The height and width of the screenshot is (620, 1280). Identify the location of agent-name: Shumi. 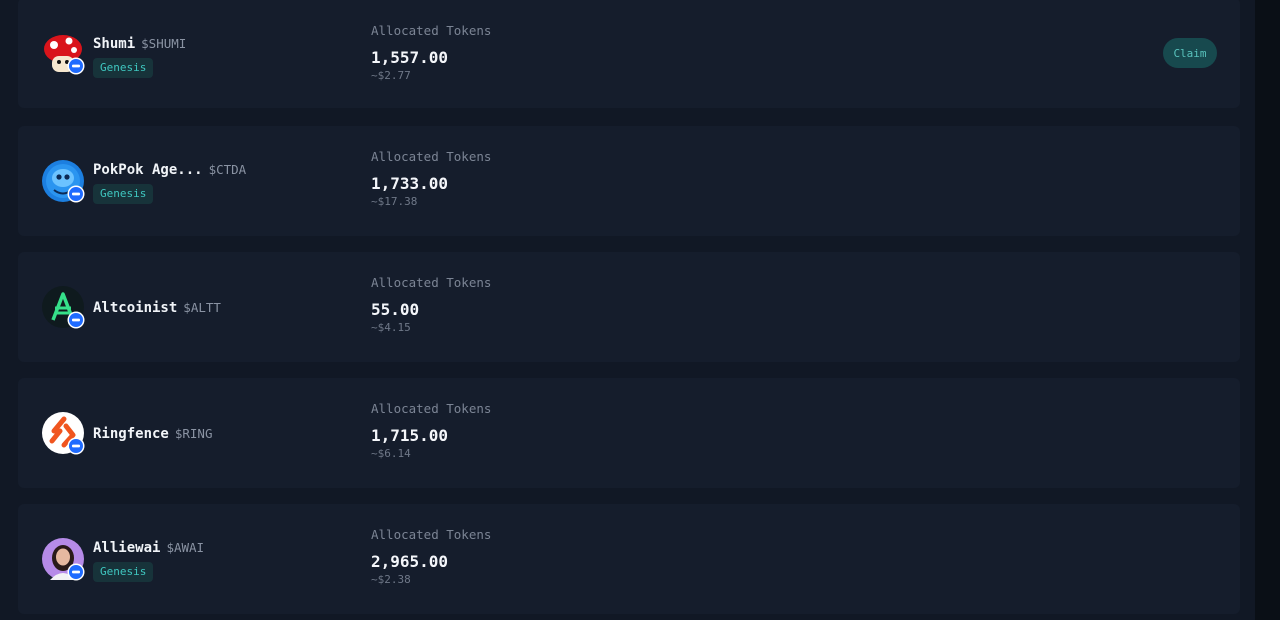
(114, 44).